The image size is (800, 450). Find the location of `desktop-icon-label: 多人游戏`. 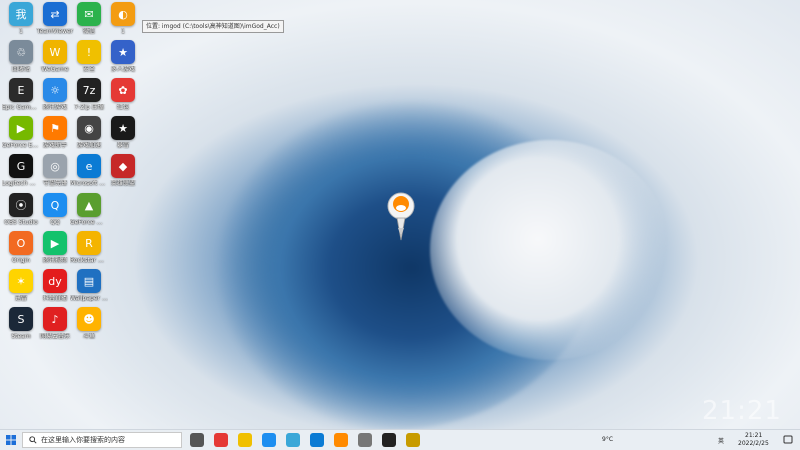

desktop-icon-label: 多人游戏 is located at coordinates (122, 69).